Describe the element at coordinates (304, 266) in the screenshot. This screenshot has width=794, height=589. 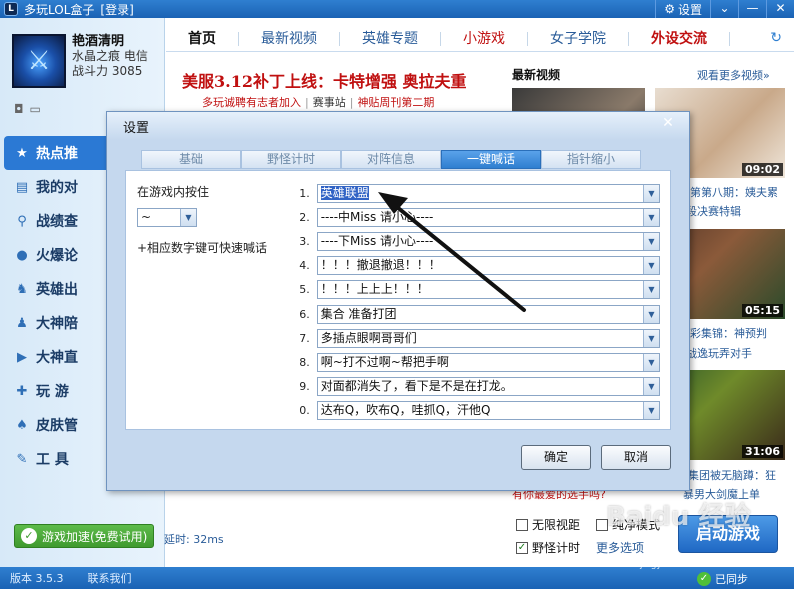
I see `phrase-number: 4.` at that location.